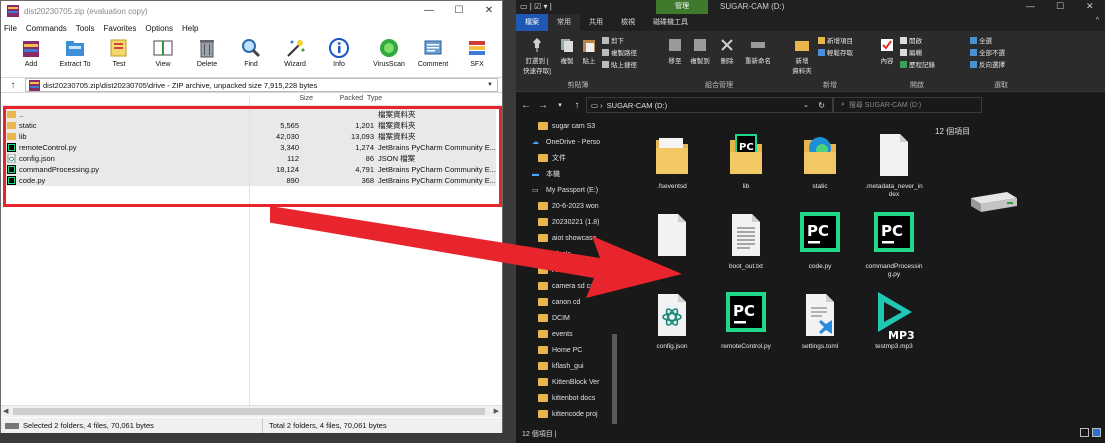 The image size is (1105, 443). What do you see at coordinates (577, 270) in the screenshot?
I see `nav-item: Anson's file` at bounding box center [577, 270].